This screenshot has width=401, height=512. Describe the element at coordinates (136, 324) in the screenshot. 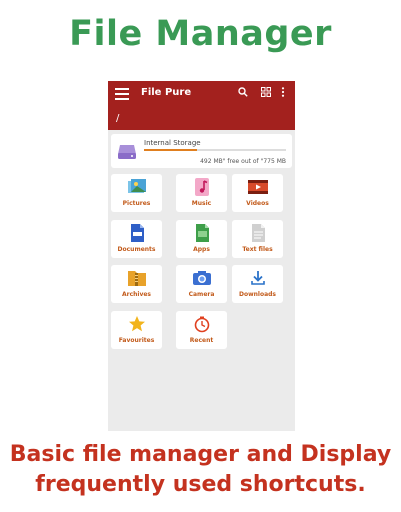

I see `favourites-icon` at that location.